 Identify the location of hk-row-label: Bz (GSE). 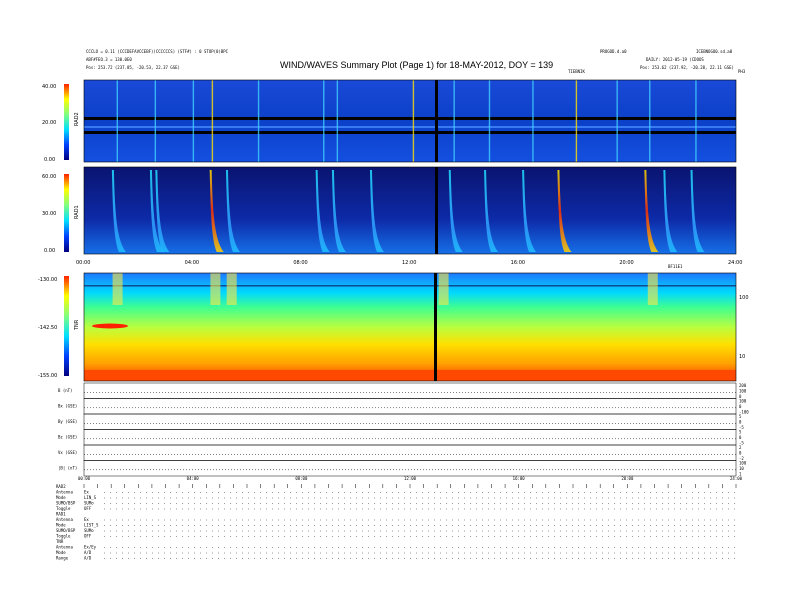
(67, 437).